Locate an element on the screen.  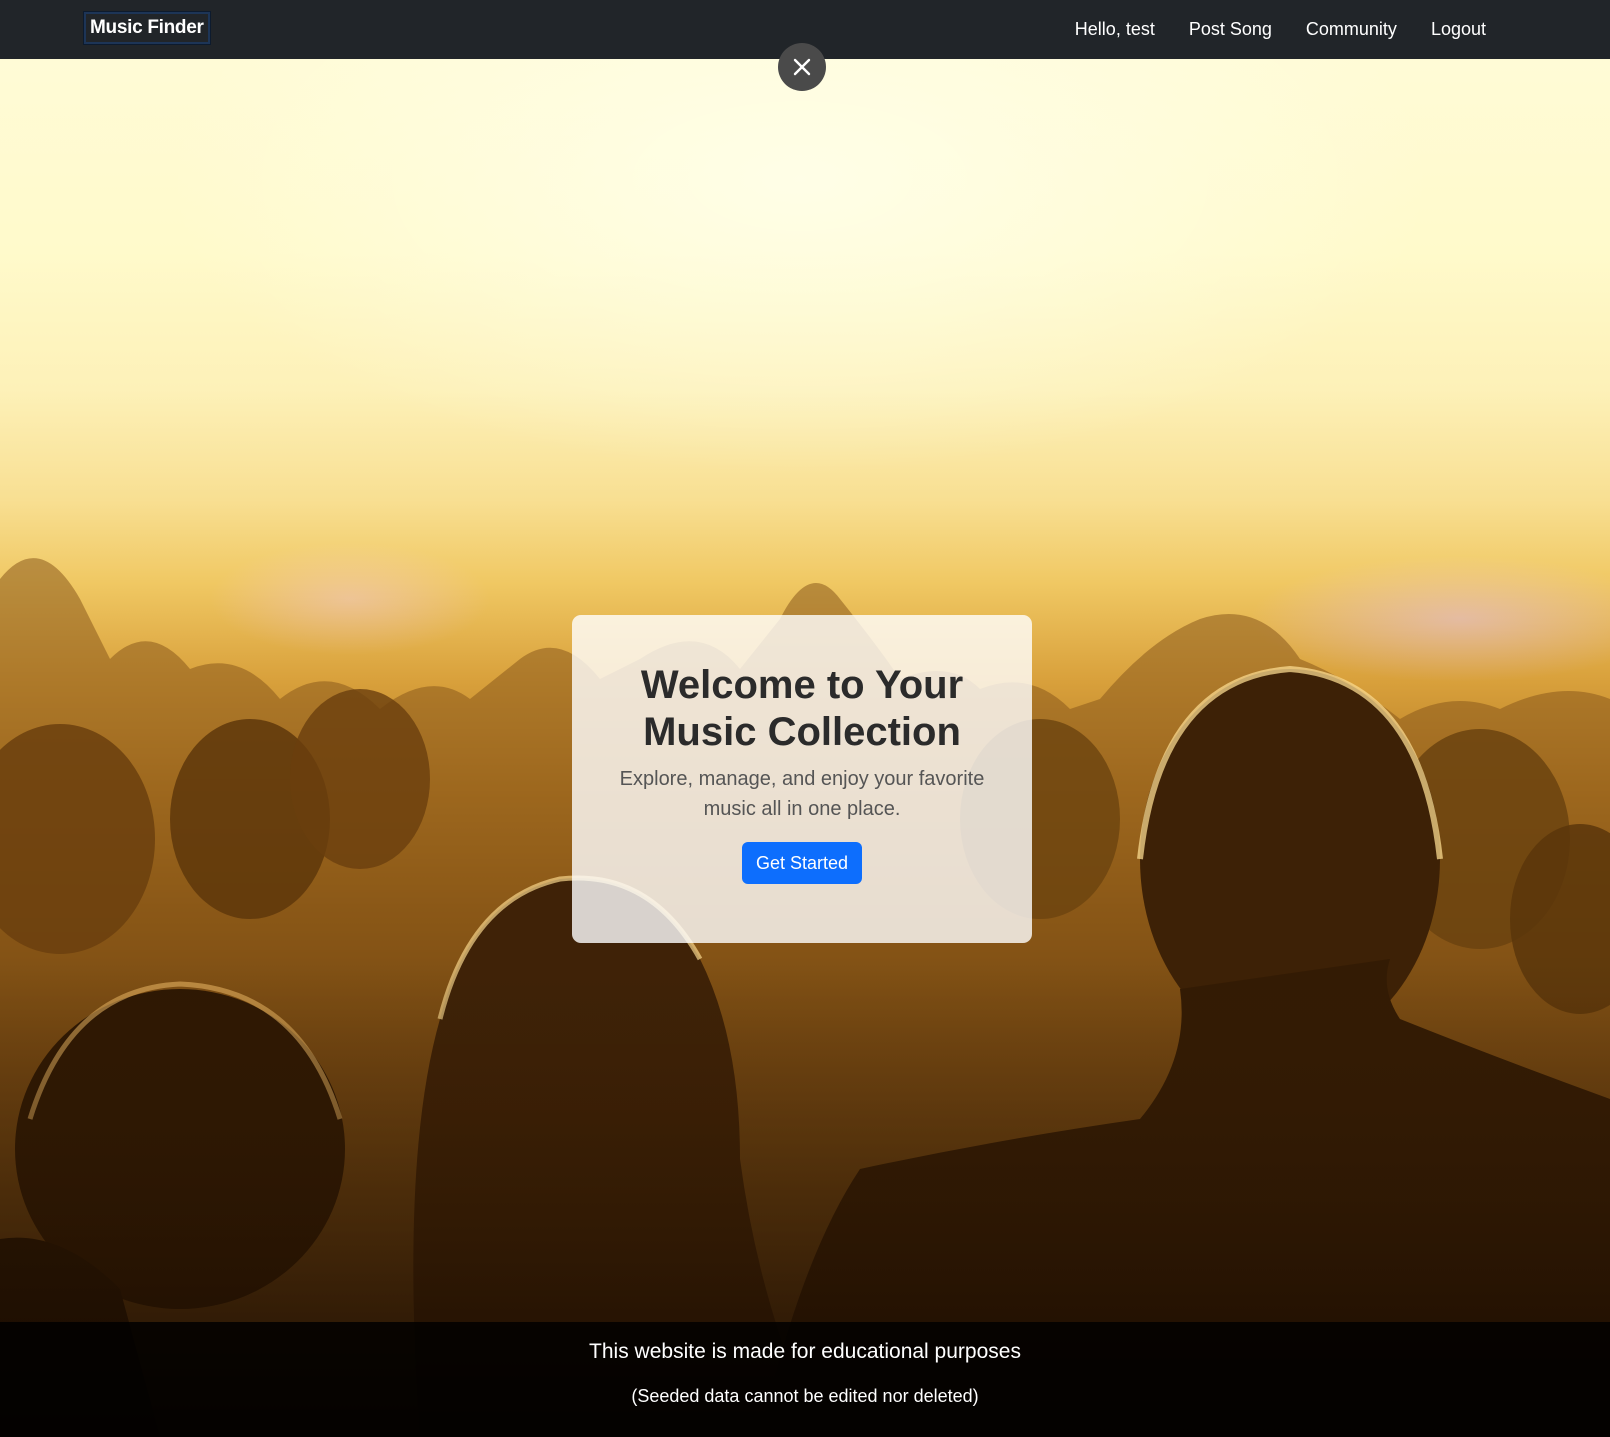
welcome-title: Welcome to Your Music Collection is located at coordinates (802, 708).